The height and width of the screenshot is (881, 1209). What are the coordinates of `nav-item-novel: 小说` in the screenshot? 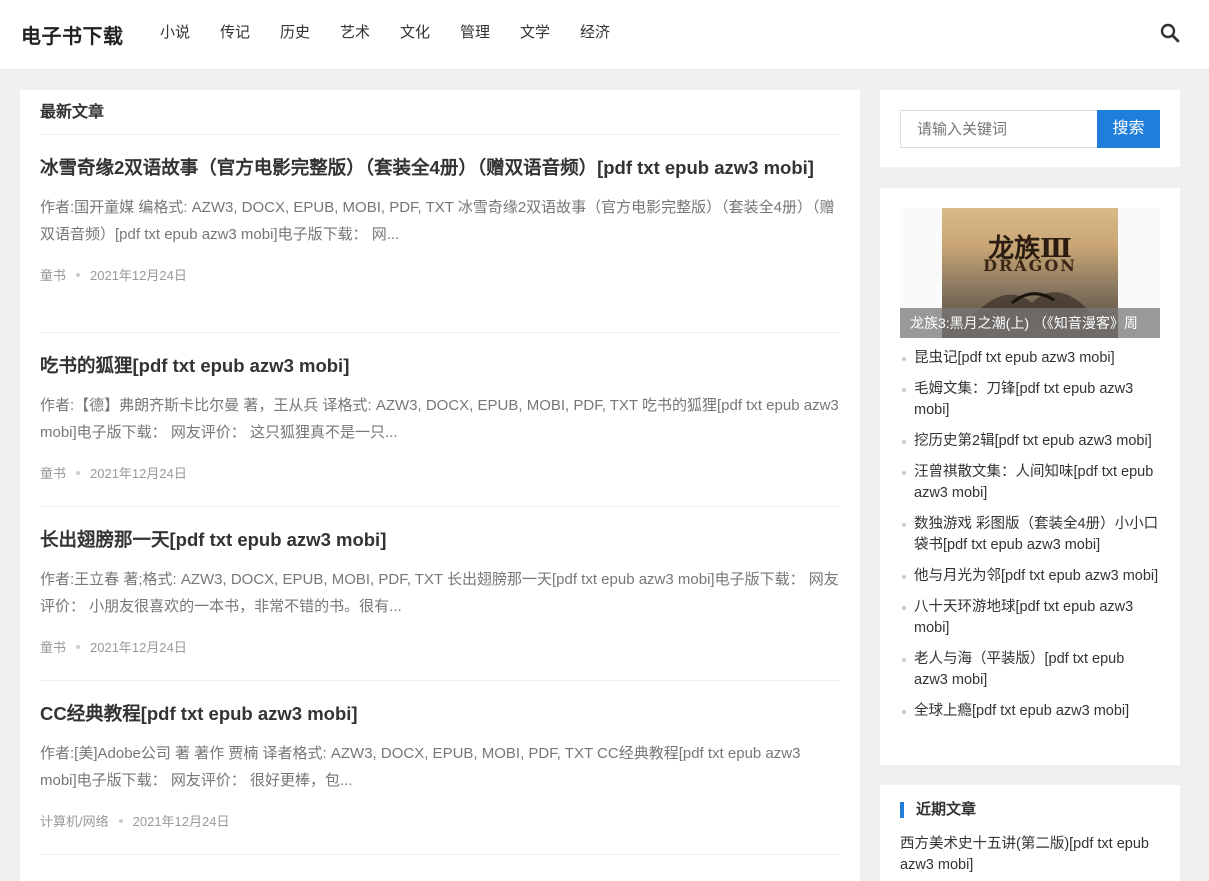 It's located at (190, 33).